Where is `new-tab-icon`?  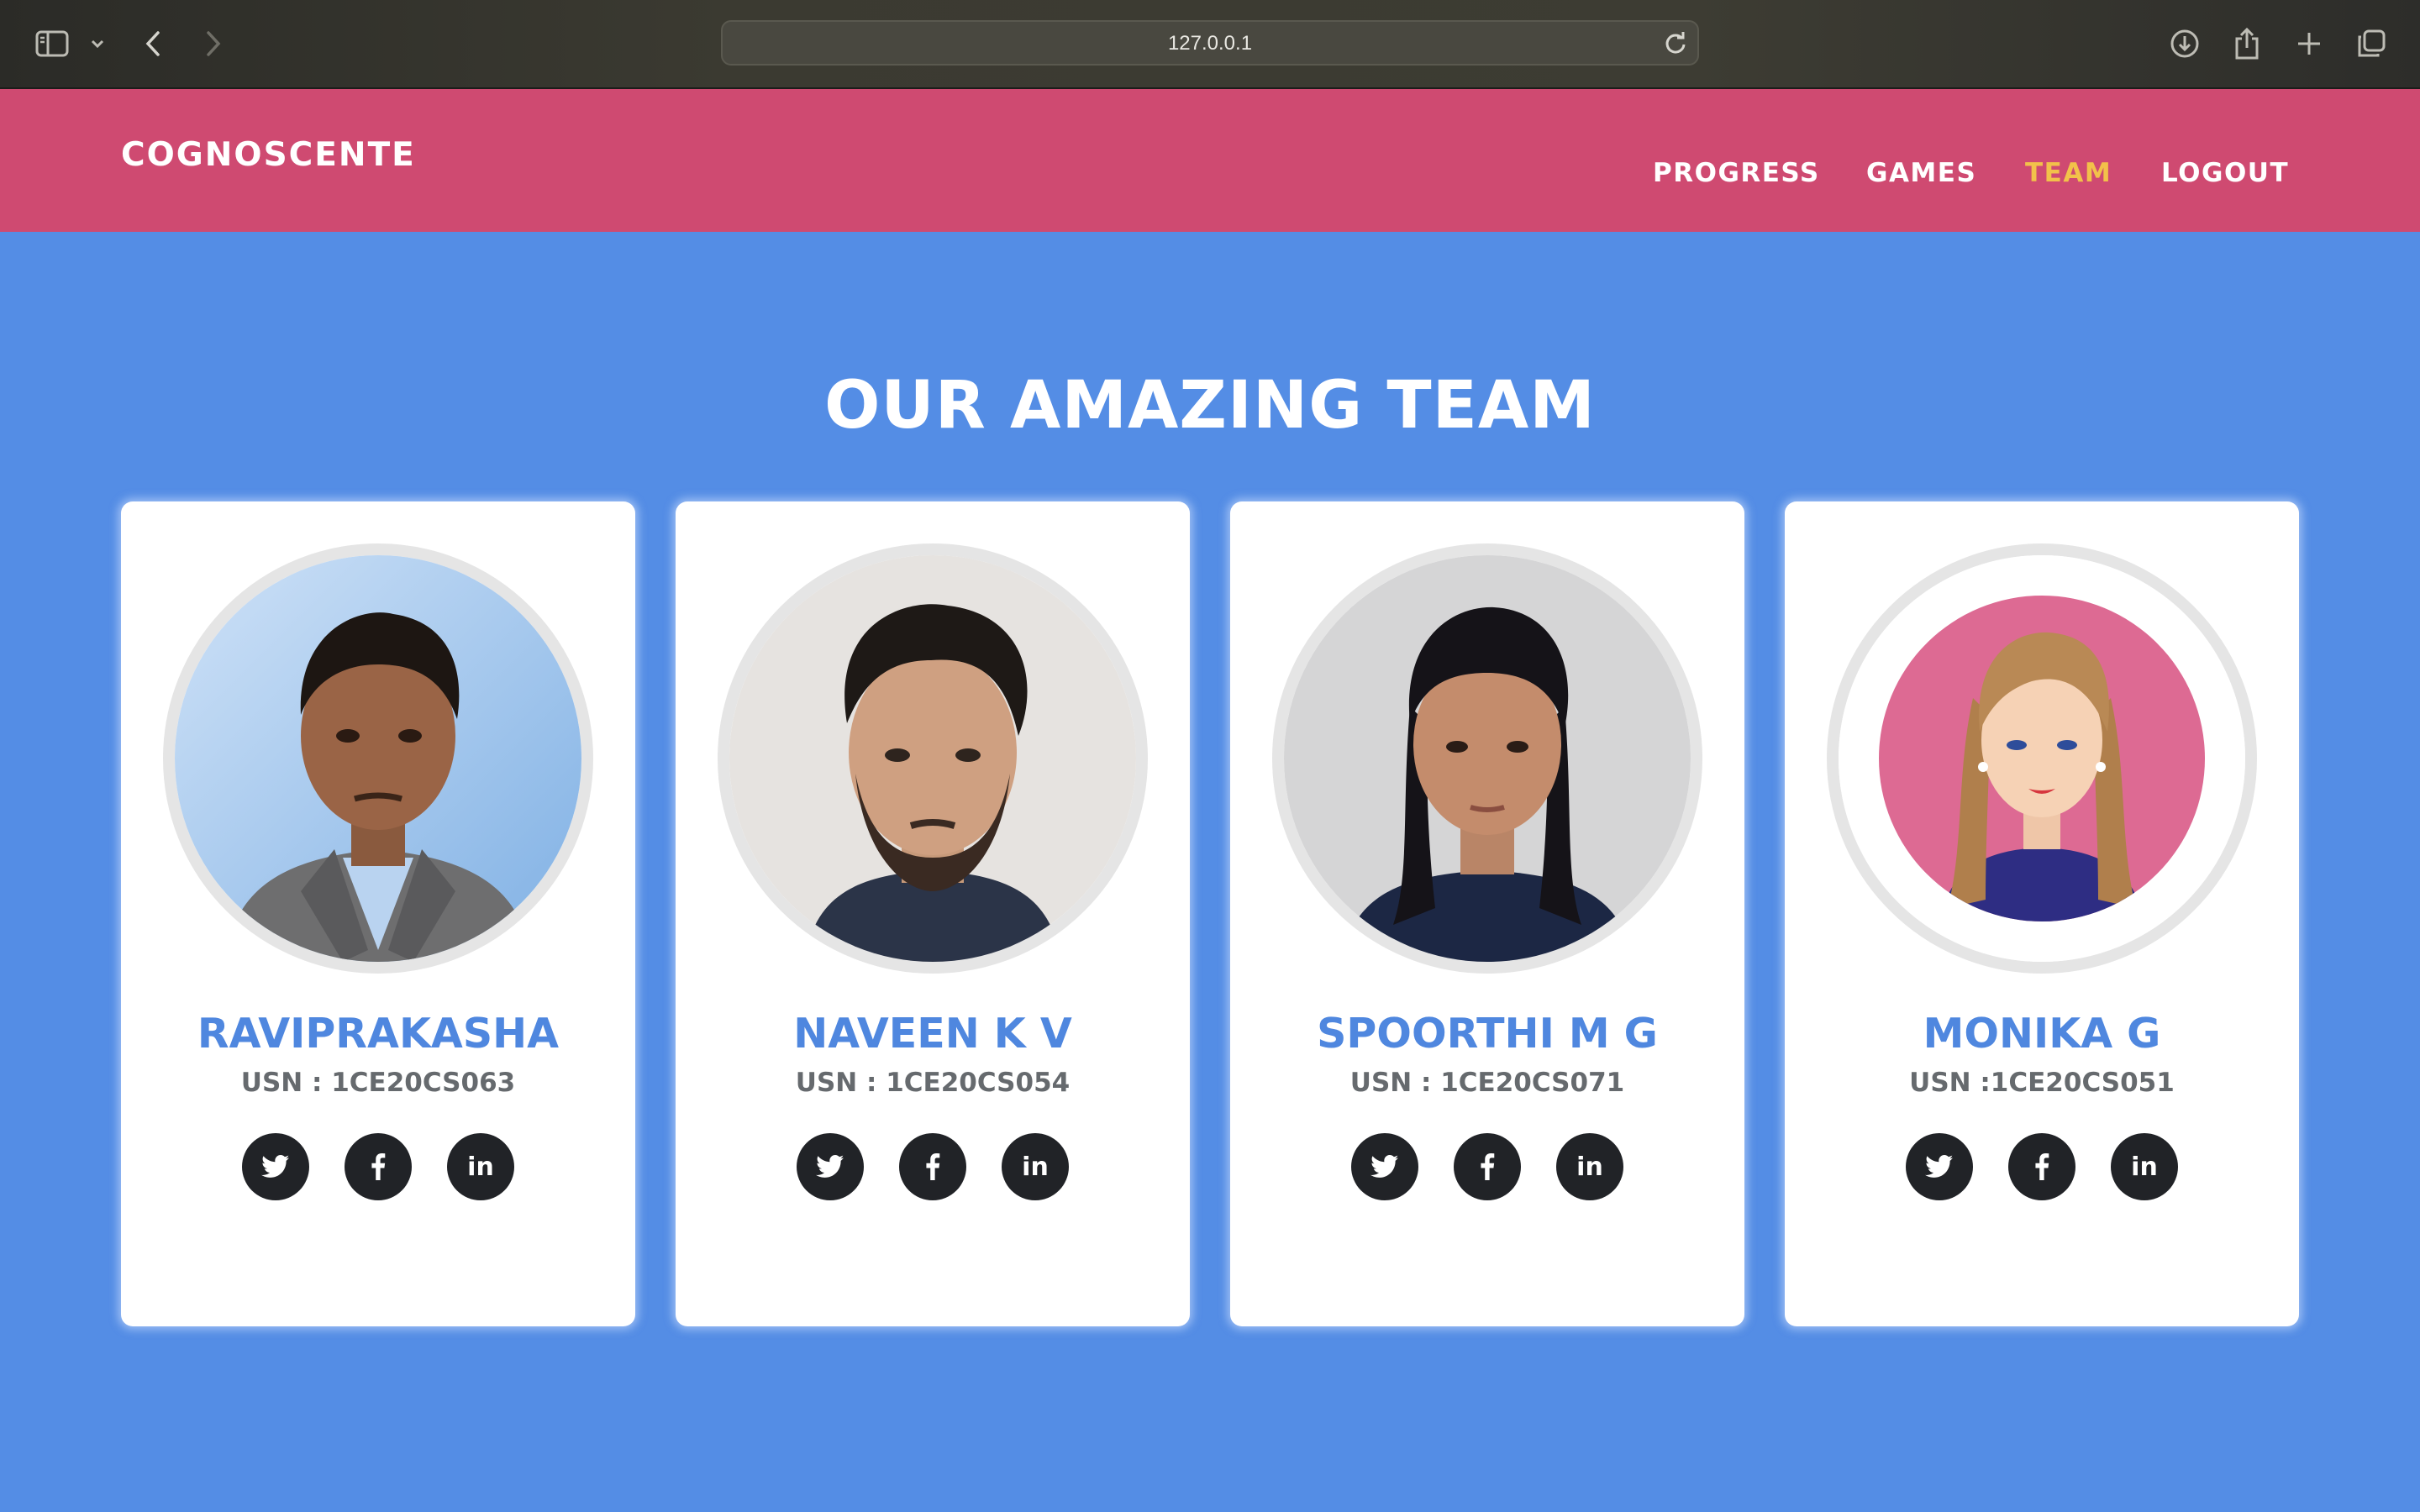
new-tab-icon is located at coordinates (2309, 43).